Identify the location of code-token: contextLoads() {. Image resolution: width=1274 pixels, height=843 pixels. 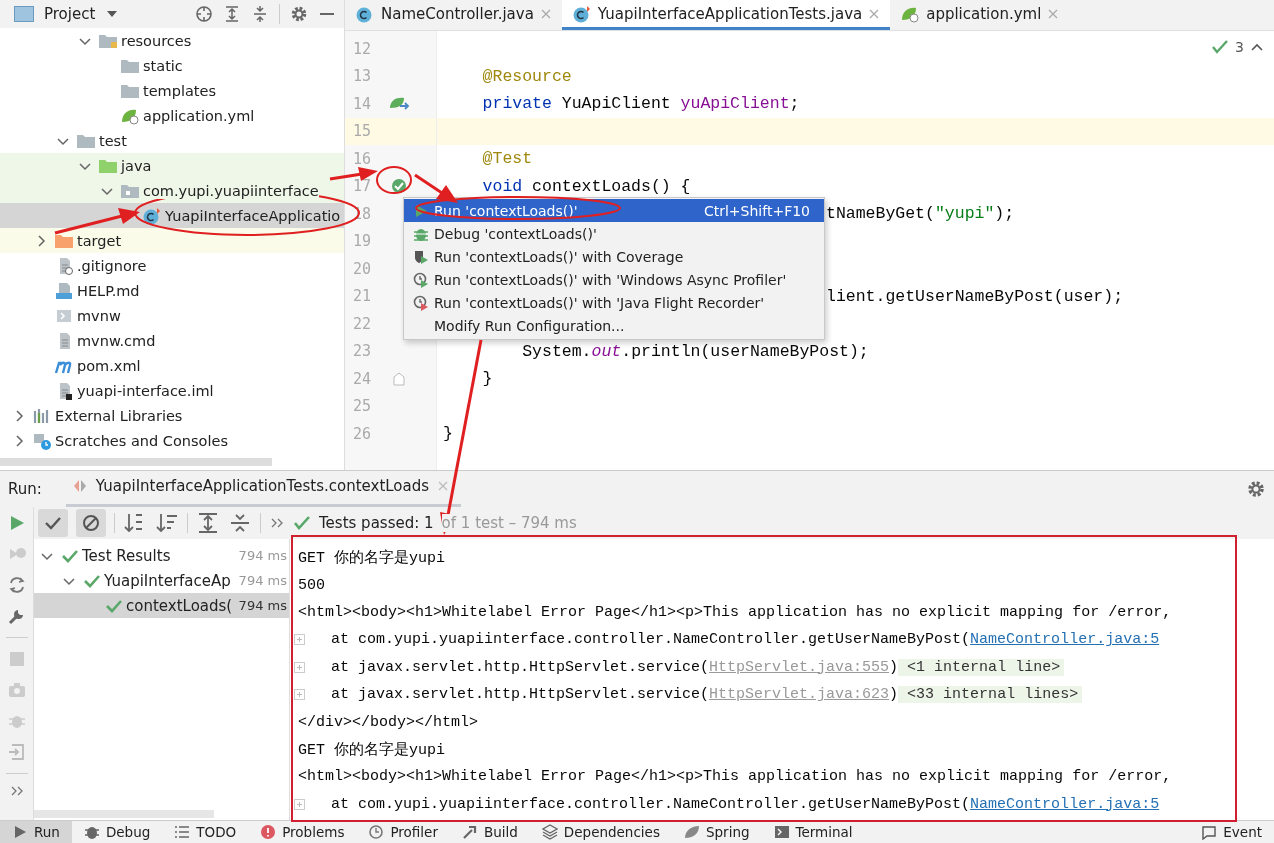
(611, 186).